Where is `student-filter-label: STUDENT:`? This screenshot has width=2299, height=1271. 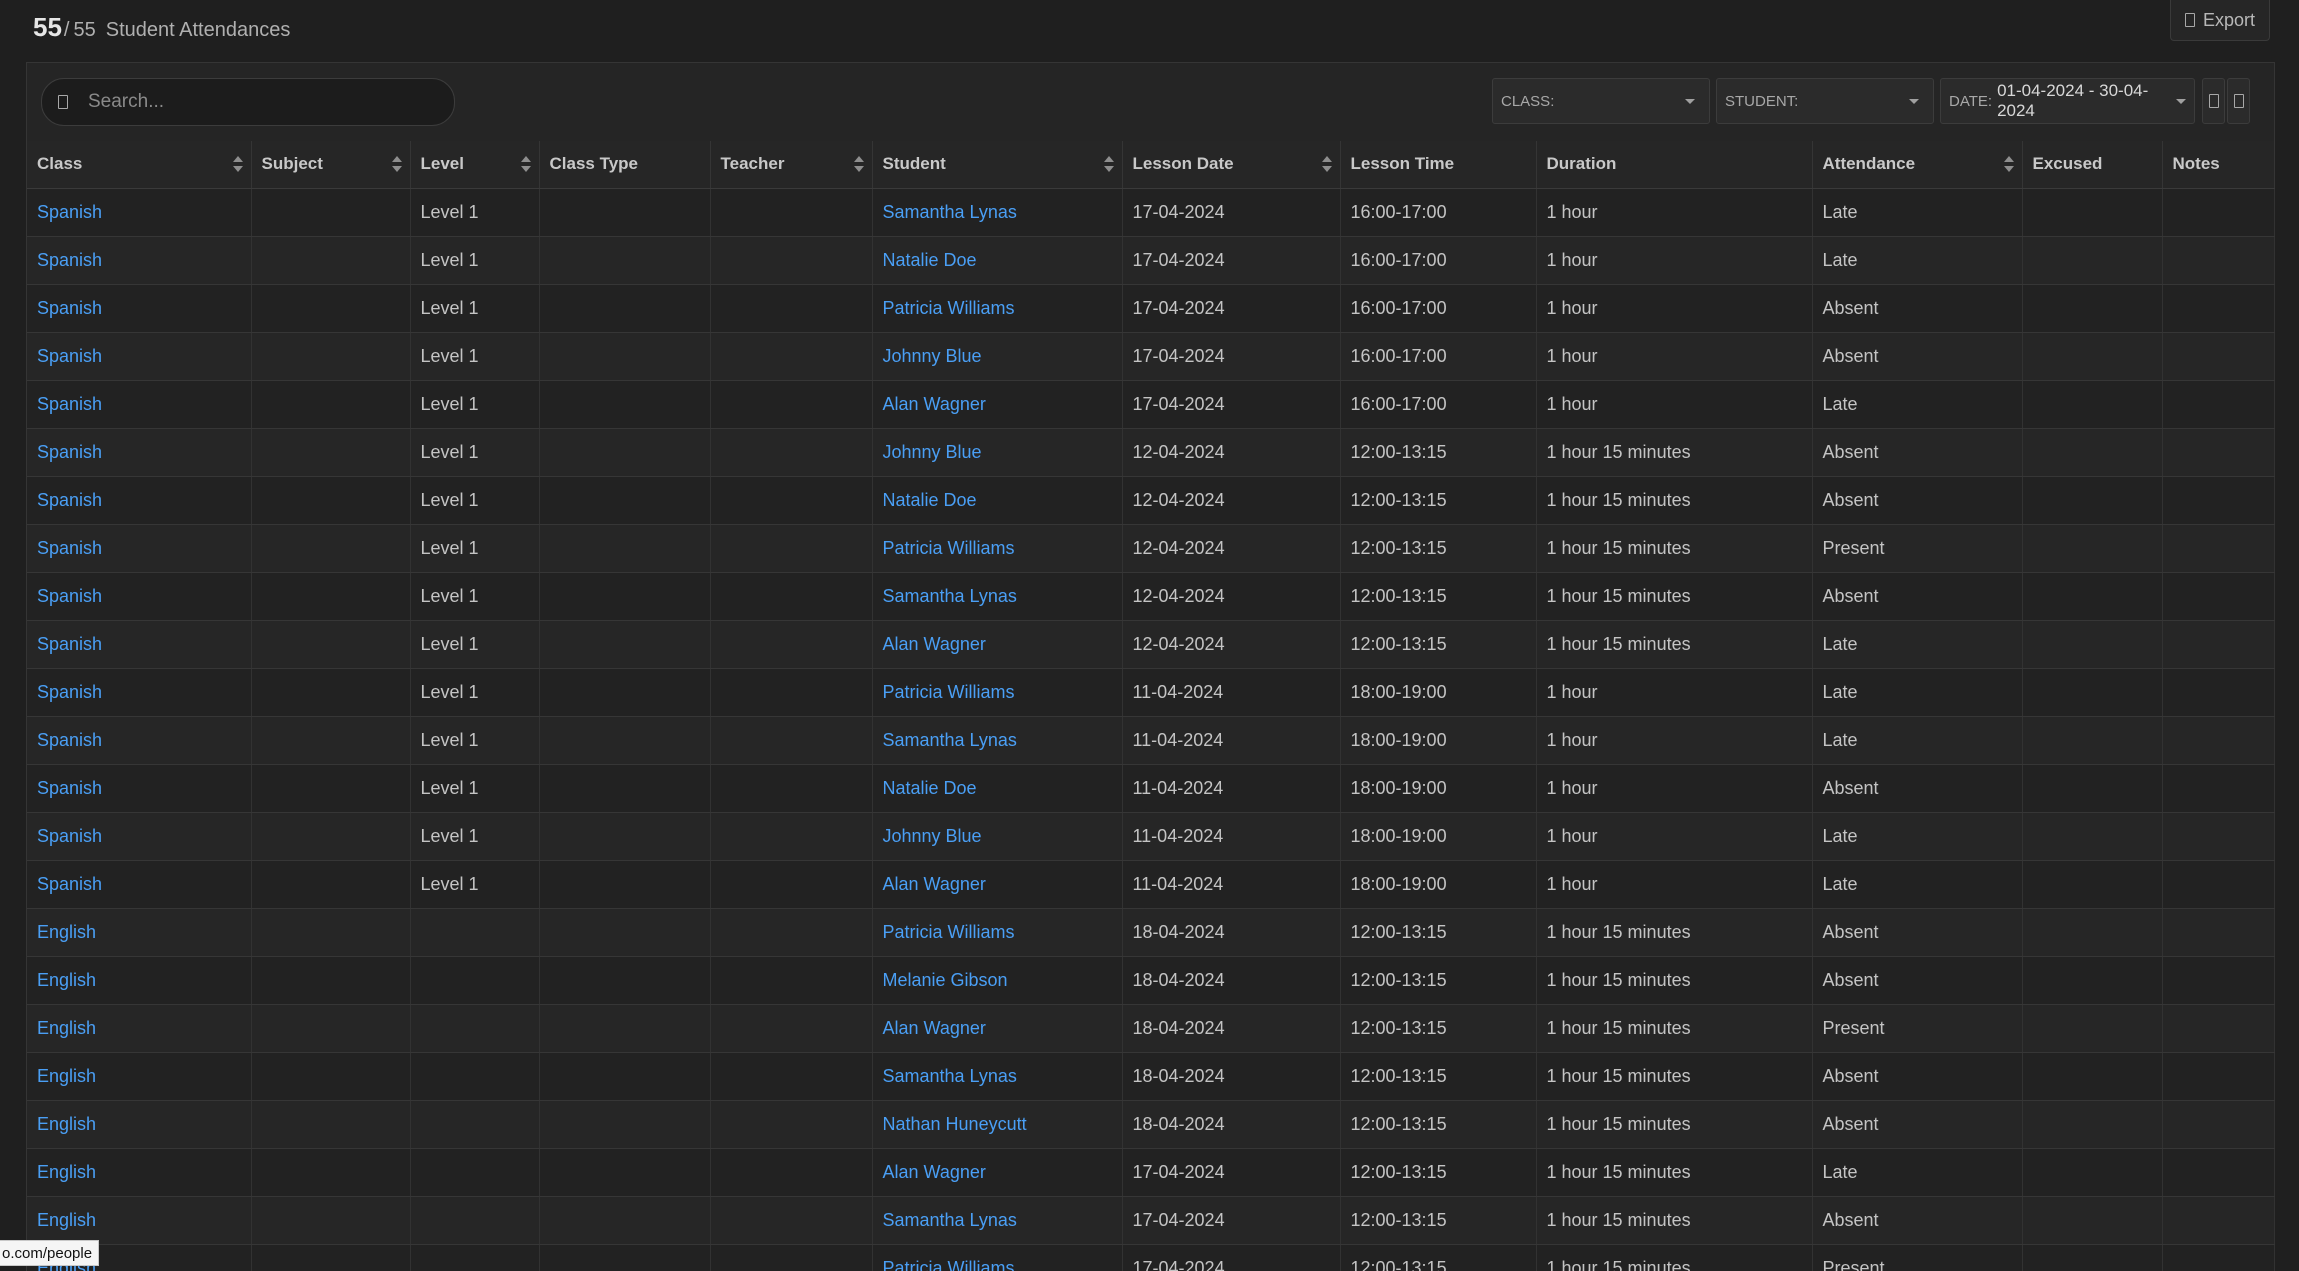 student-filter-label: STUDENT: is located at coordinates (1762, 101).